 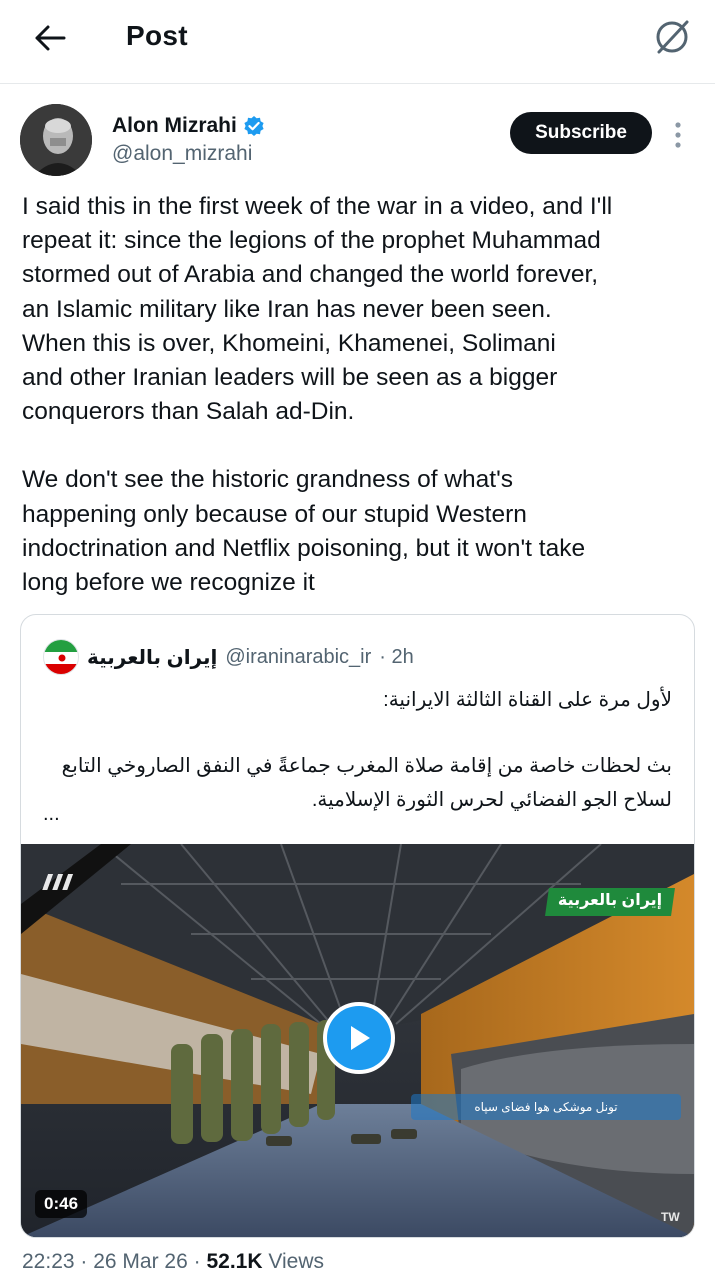 I want to click on post-meta: 22:23 · 26 Mar 26 · 52.1K Views, so click(x=173, y=1262).